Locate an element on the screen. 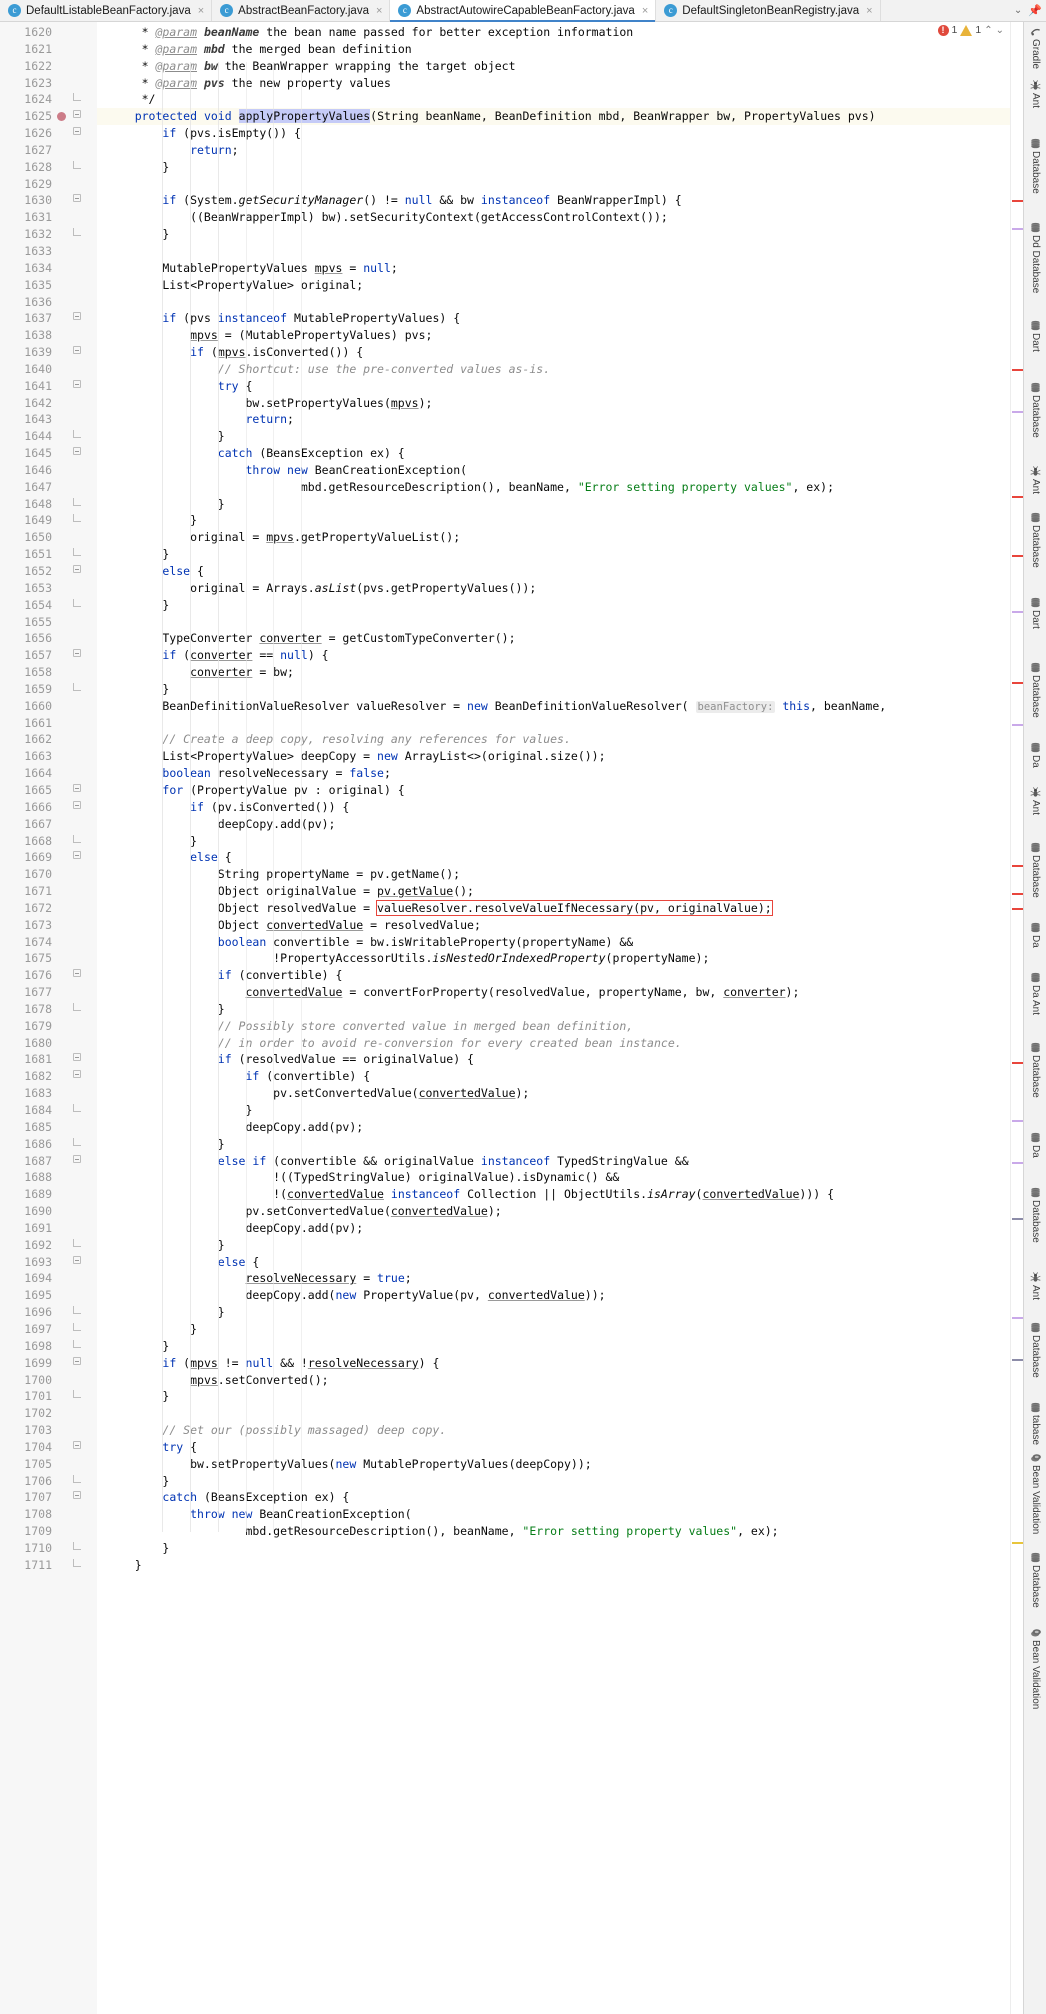 The width and height of the screenshot is (1046, 2014). gutter-line: 1678 is located at coordinates (48, 1009).